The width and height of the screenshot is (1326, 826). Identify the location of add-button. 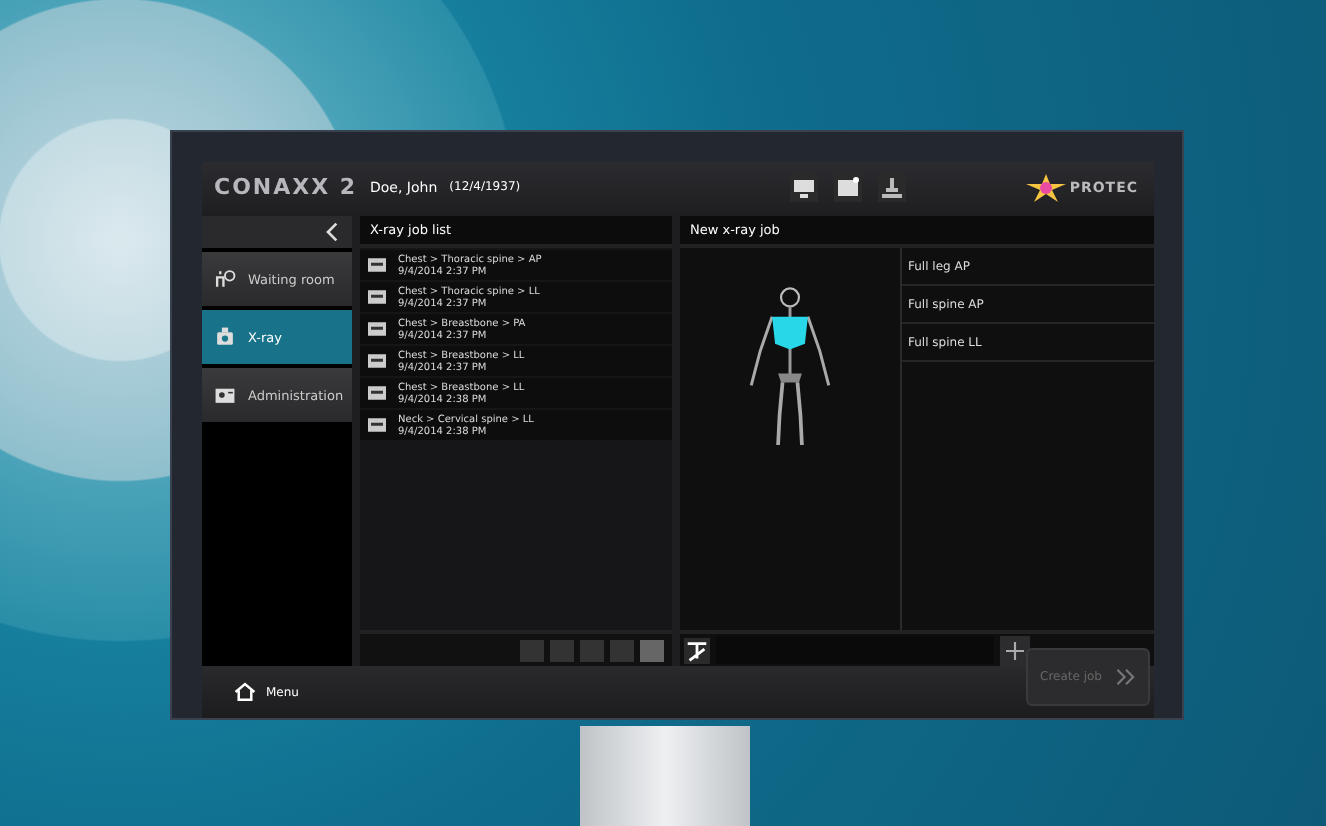
(1015, 650).